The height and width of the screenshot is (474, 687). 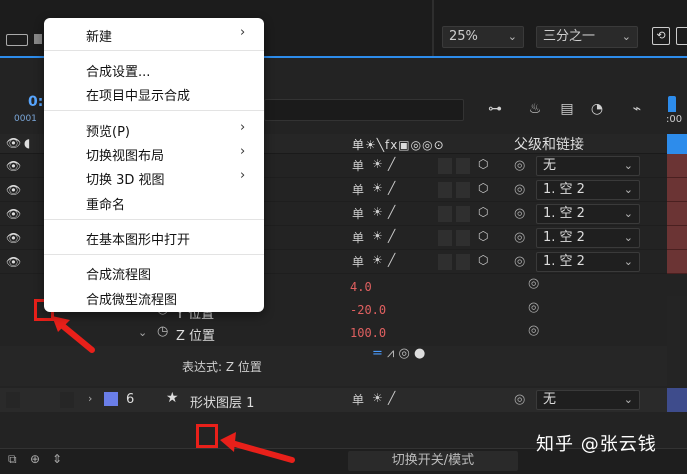 I want to click on expression-graph-icon: ⩘, so click(x=390, y=353).